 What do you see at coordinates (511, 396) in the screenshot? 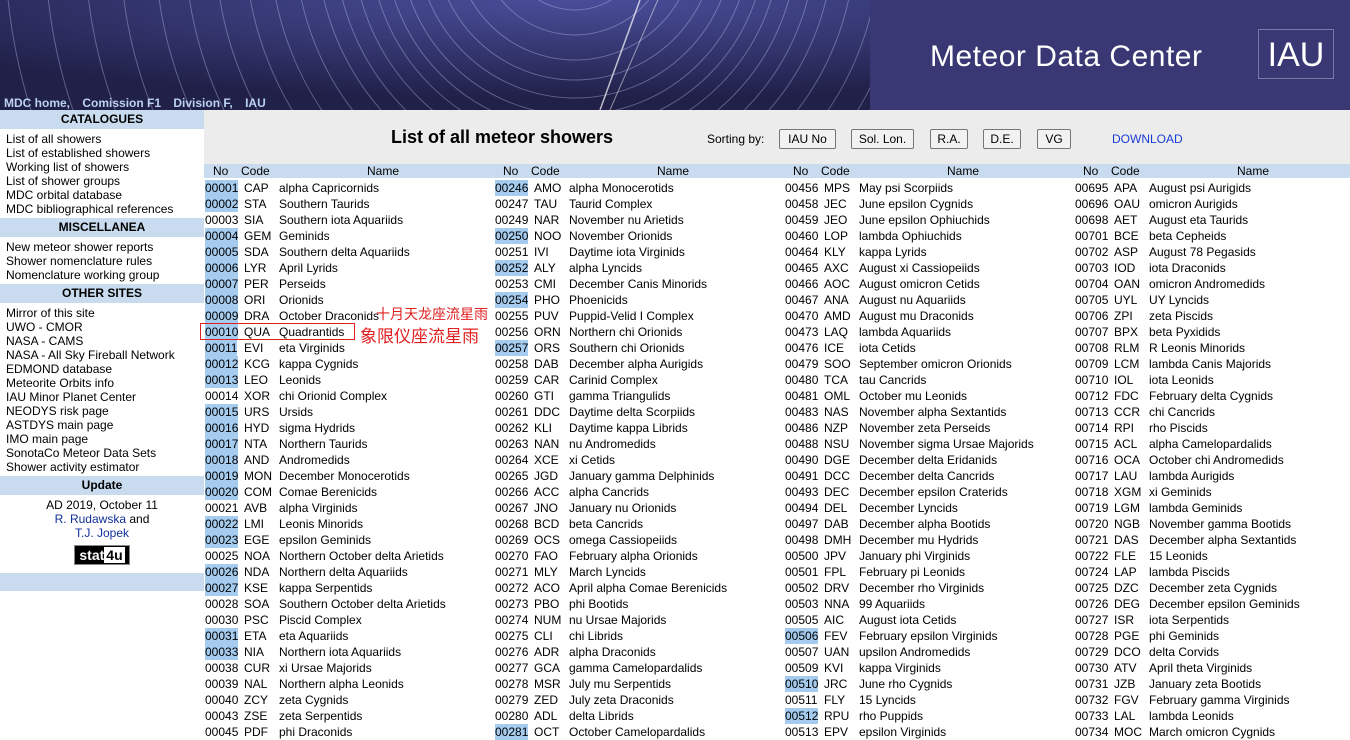
I see `shower-number: 00260` at bounding box center [511, 396].